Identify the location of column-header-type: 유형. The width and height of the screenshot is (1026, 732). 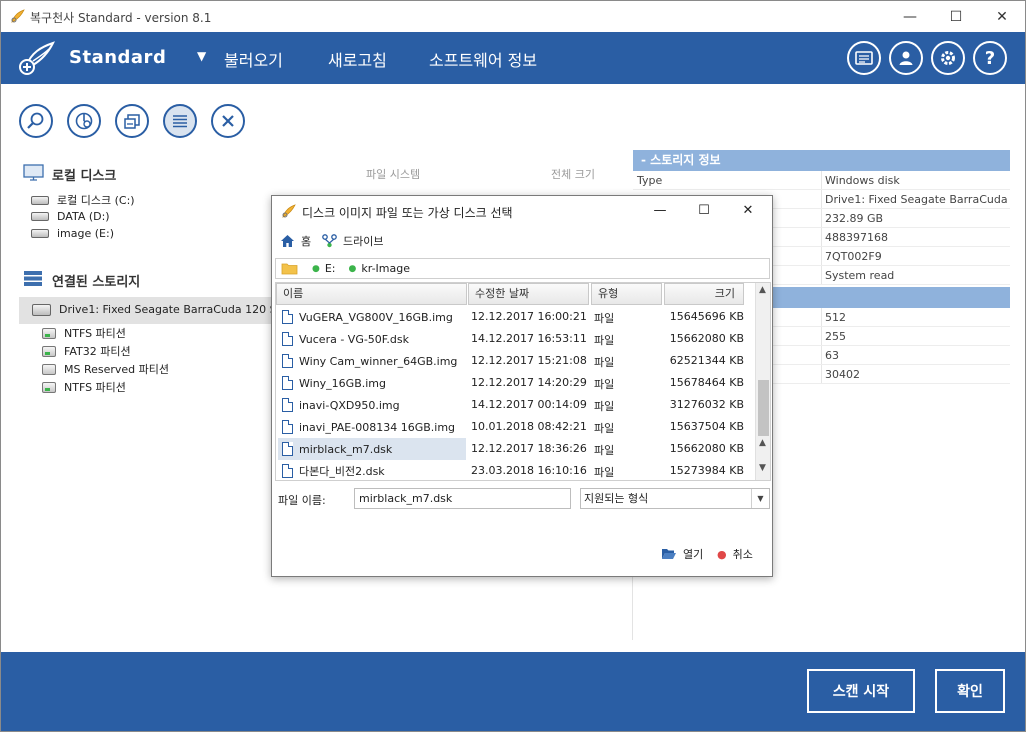
(626, 294).